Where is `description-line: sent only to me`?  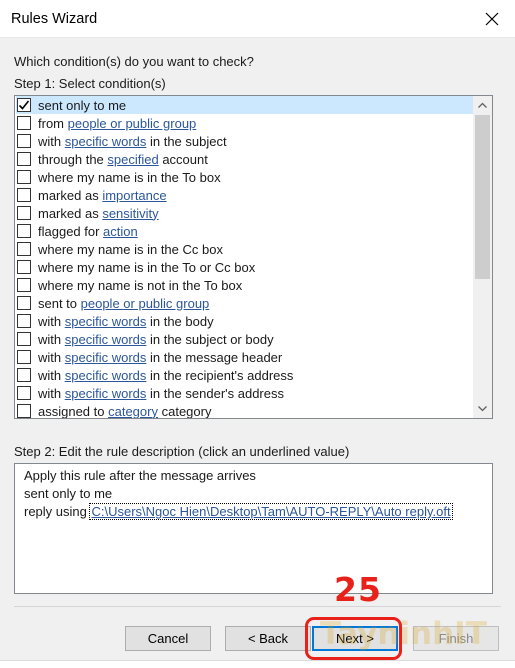
description-line: sent only to me is located at coordinates (68, 493).